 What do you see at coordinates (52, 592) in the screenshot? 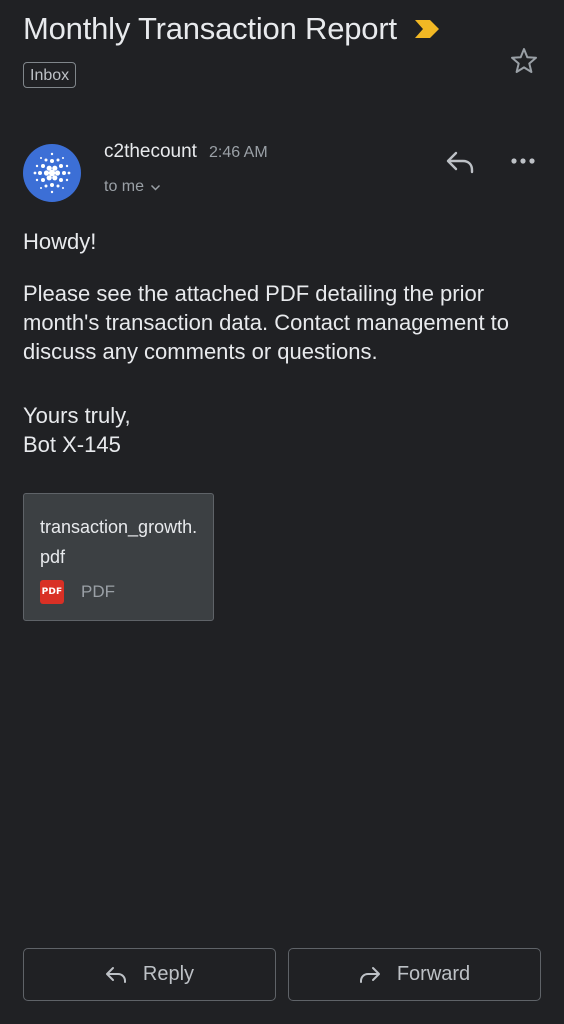
I see `pdf-file-icon: PDF` at bounding box center [52, 592].